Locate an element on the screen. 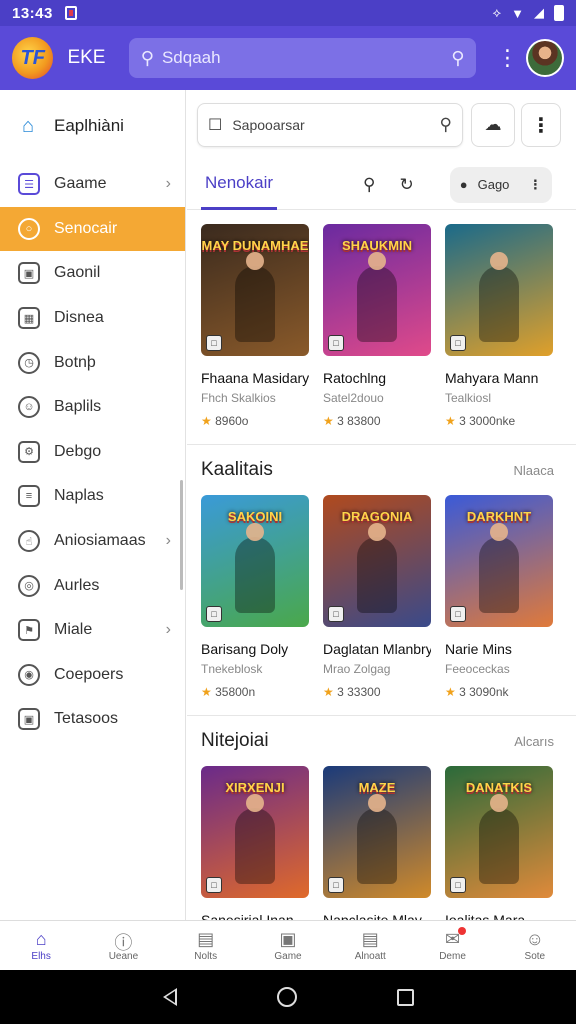 Image resolution: width=576 pixels, height=1024 pixels. game-thumbnail: □ is located at coordinates (499, 290).